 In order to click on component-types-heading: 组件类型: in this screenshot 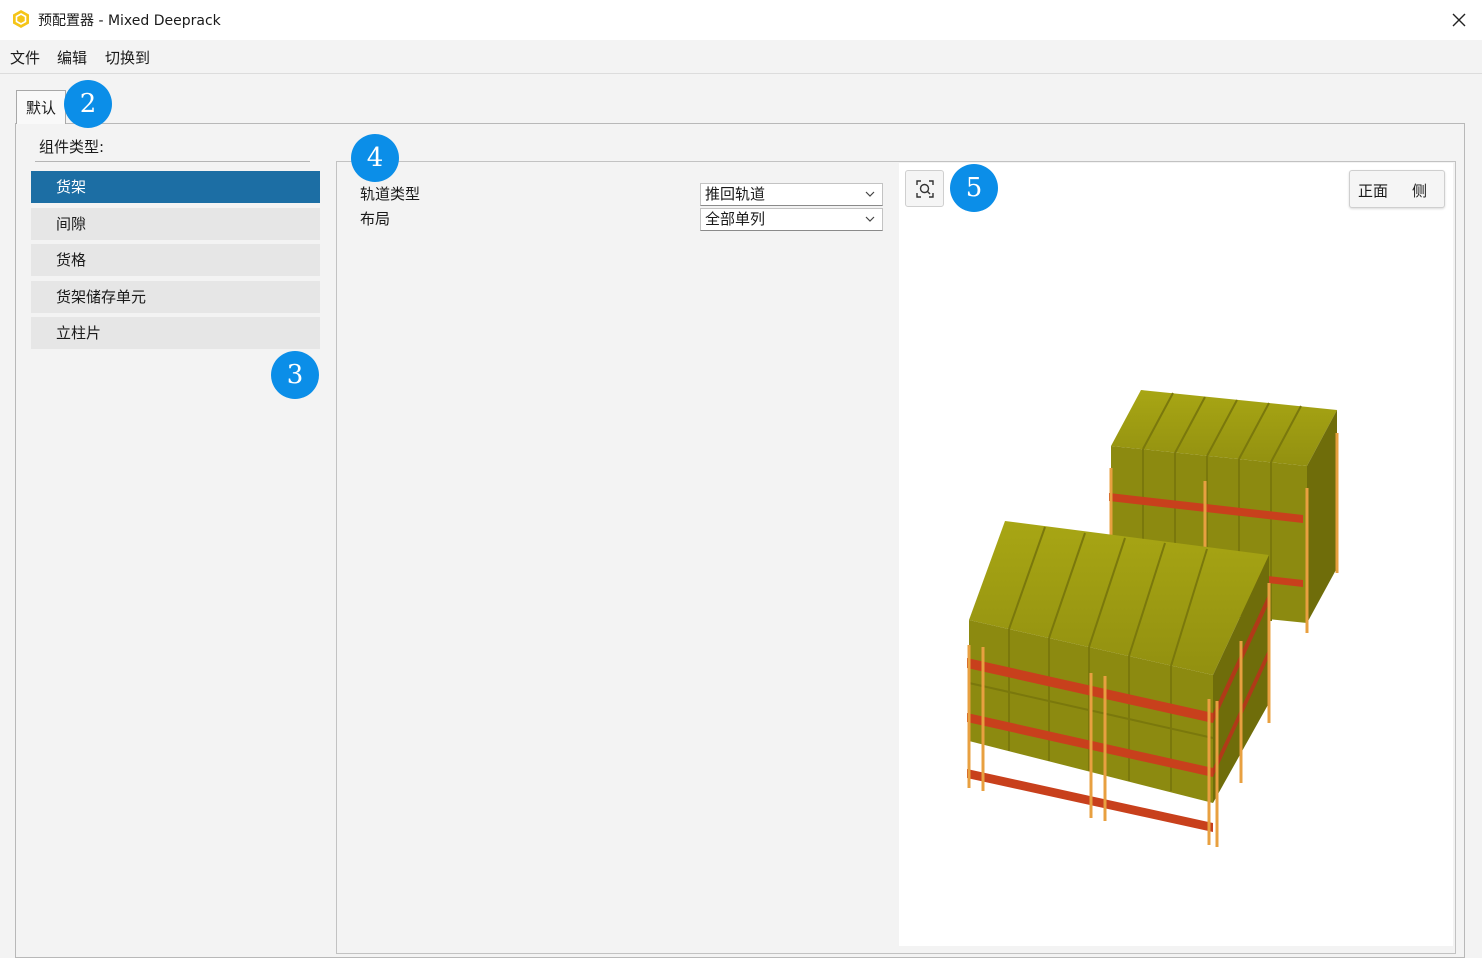, I will do `click(72, 147)`.